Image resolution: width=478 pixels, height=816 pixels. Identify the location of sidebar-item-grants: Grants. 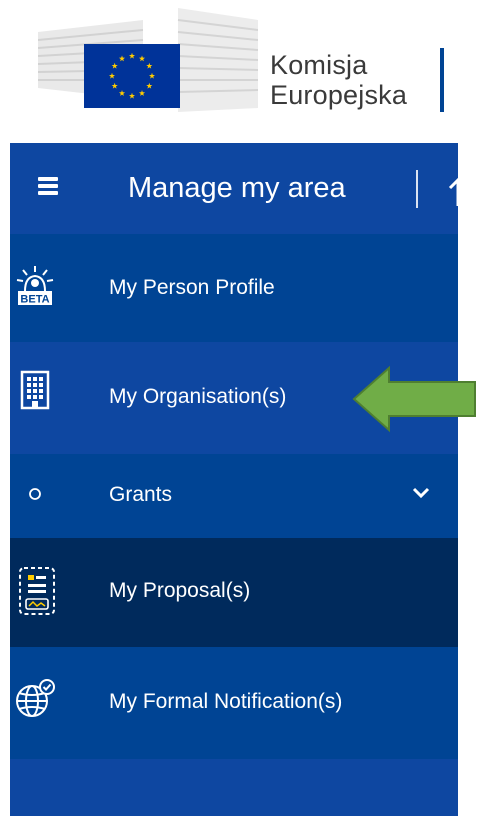
(234, 496).